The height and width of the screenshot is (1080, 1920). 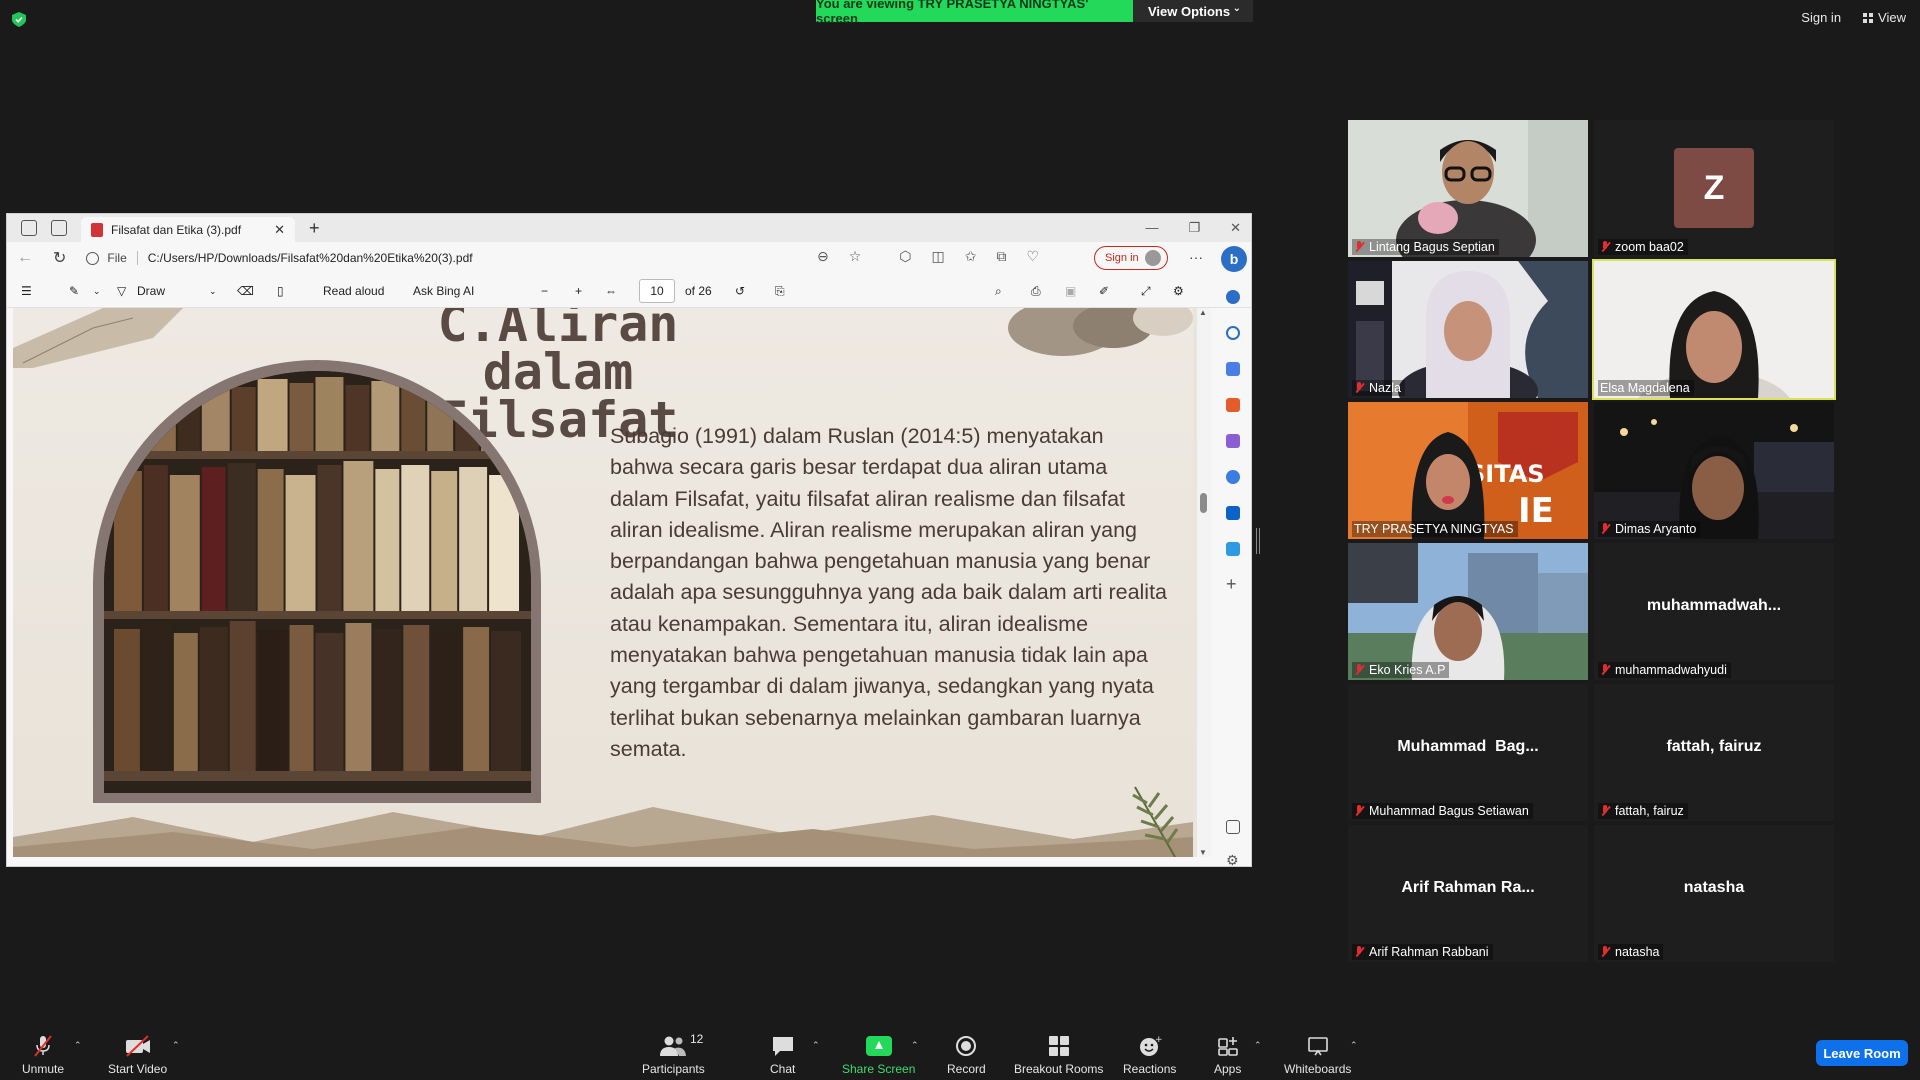 What do you see at coordinates (1150, 1046) in the screenshot?
I see `reactions-icon: +` at bounding box center [1150, 1046].